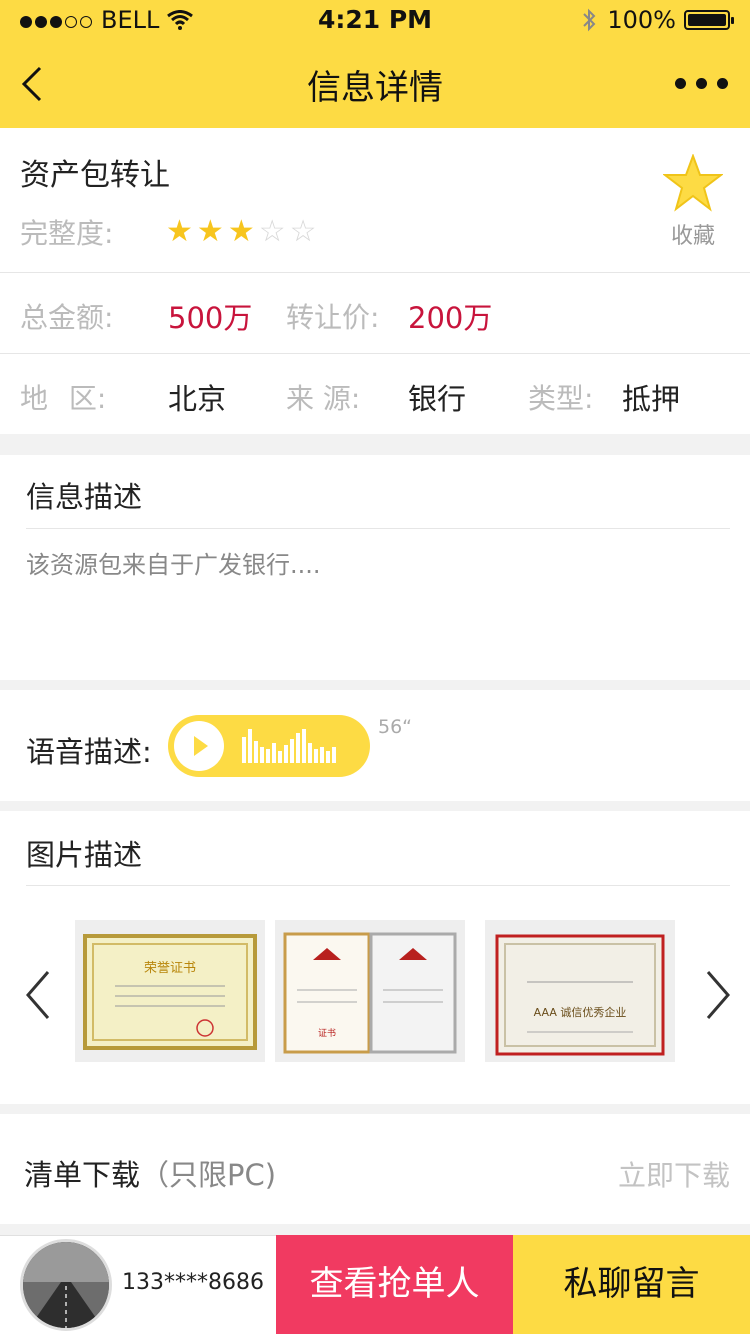 This screenshot has width=750, height=1334. Describe the element at coordinates (210, 318) in the screenshot. I see `total-amount-value: 500万` at that location.